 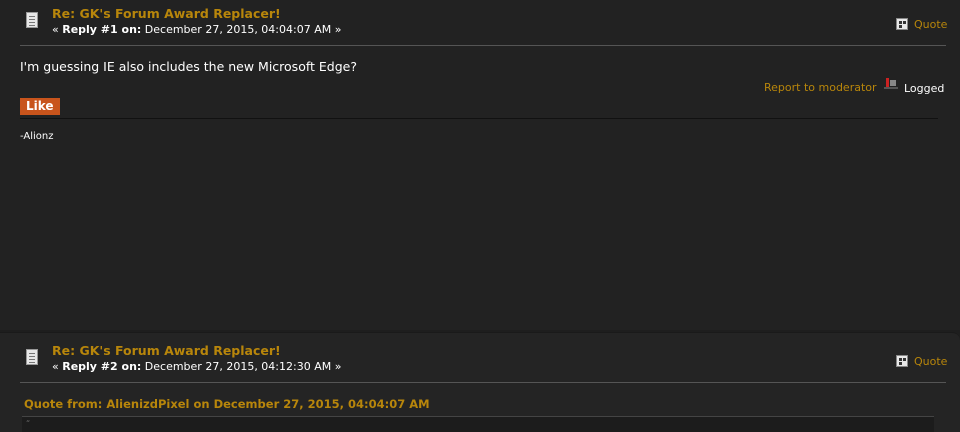 I want to click on post-date: December 27, 2015, 04:04:07 AM », so click(x=241, y=29).